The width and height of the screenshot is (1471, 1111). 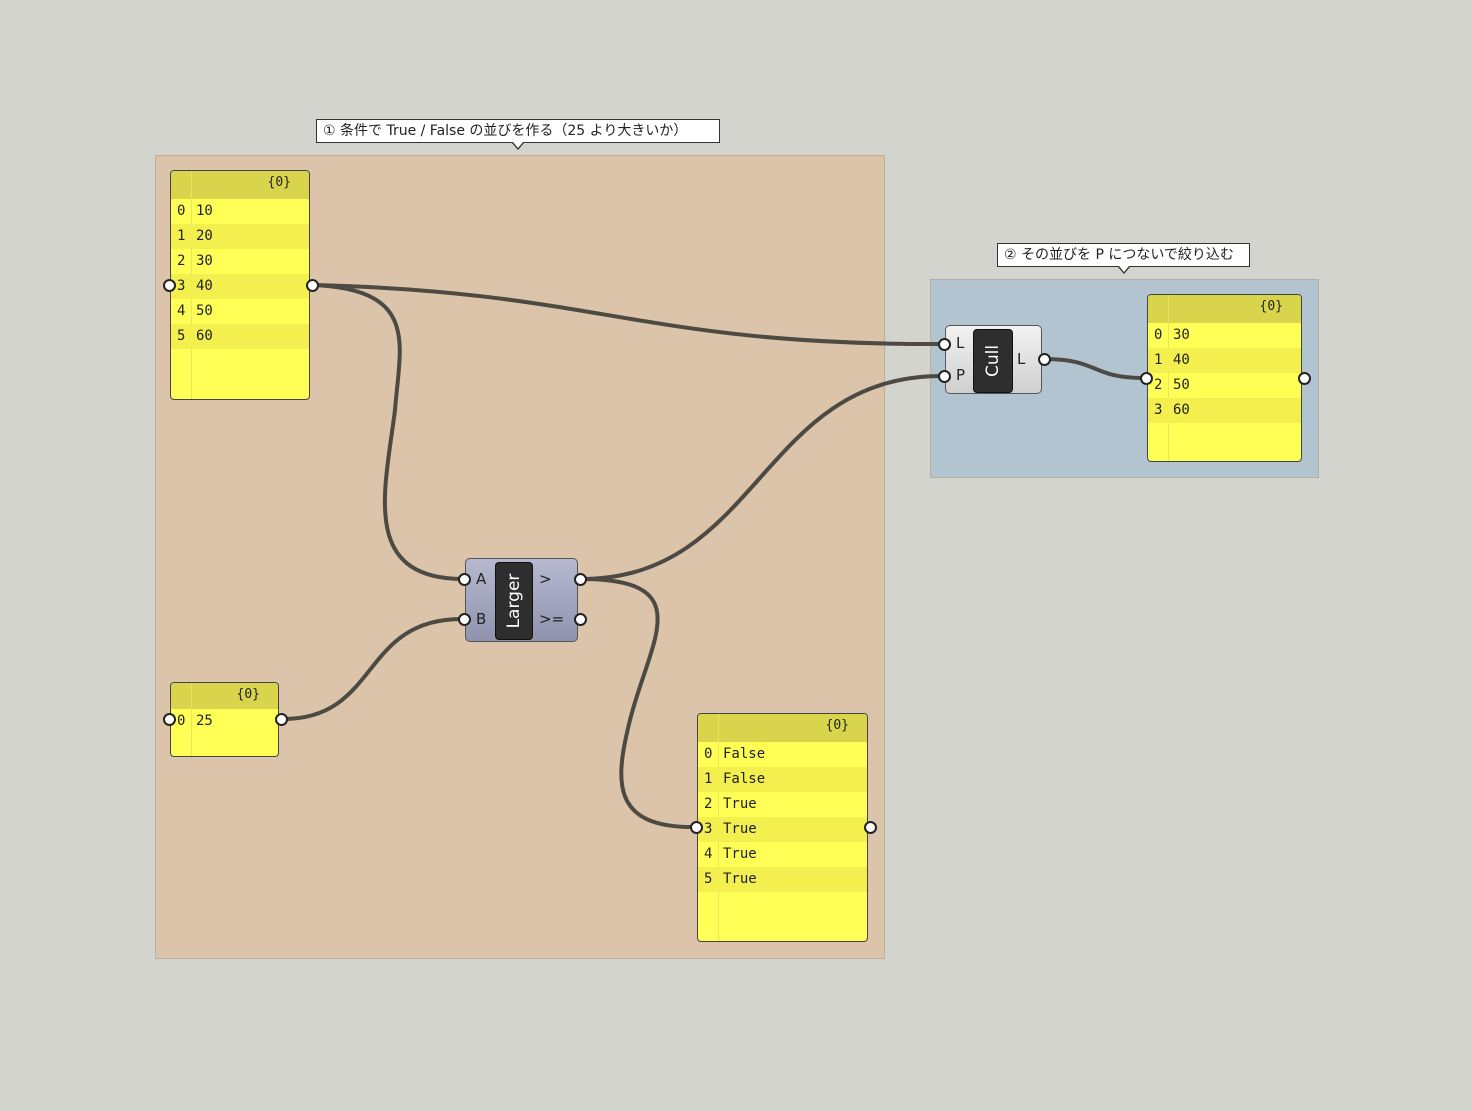 What do you see at coordinates (372, 669) in the screenshot?
I see `wire-threshold-to-larger-b` at bounding box center [372, 669].